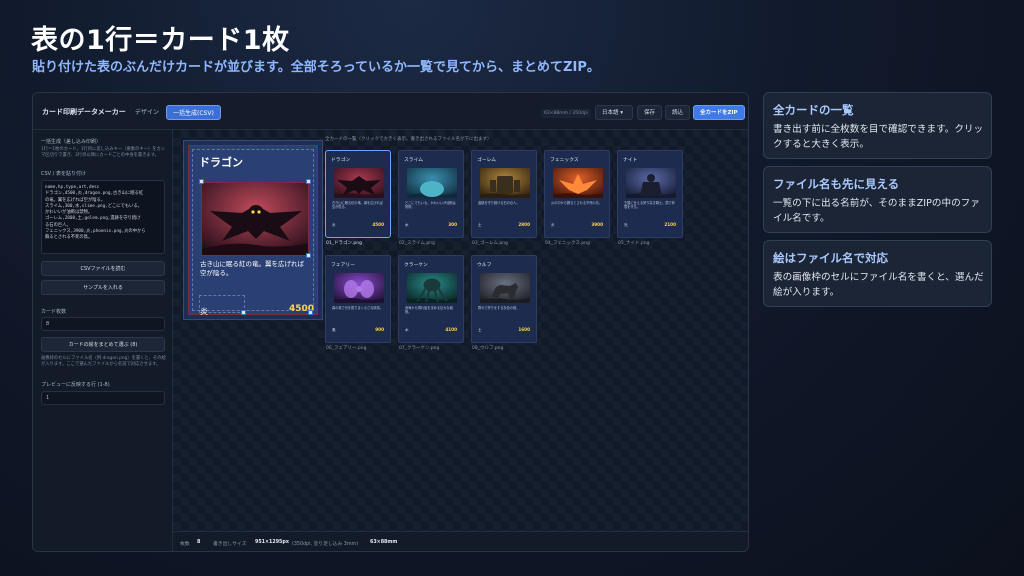  Describe the element at coordinates (103, 268) in the screenshot. I see `read-csv-button: CSVファイルを読む` at that location.